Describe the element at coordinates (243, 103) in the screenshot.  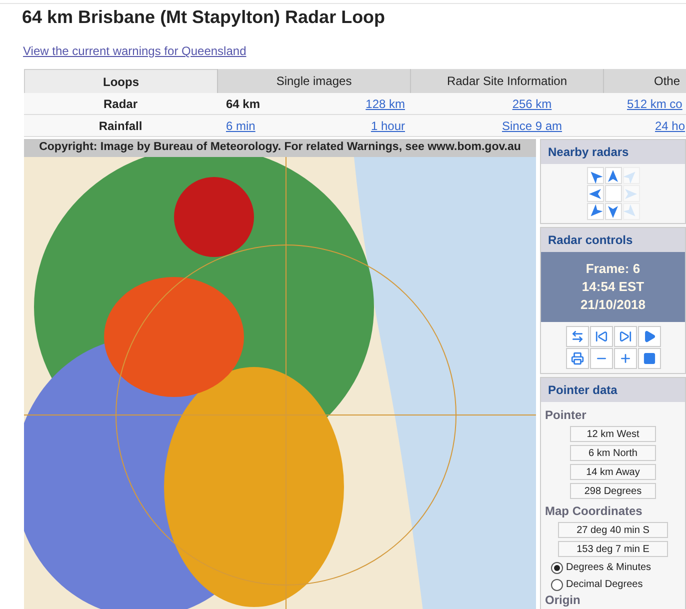
I see `current-option: 64 km` at that location.